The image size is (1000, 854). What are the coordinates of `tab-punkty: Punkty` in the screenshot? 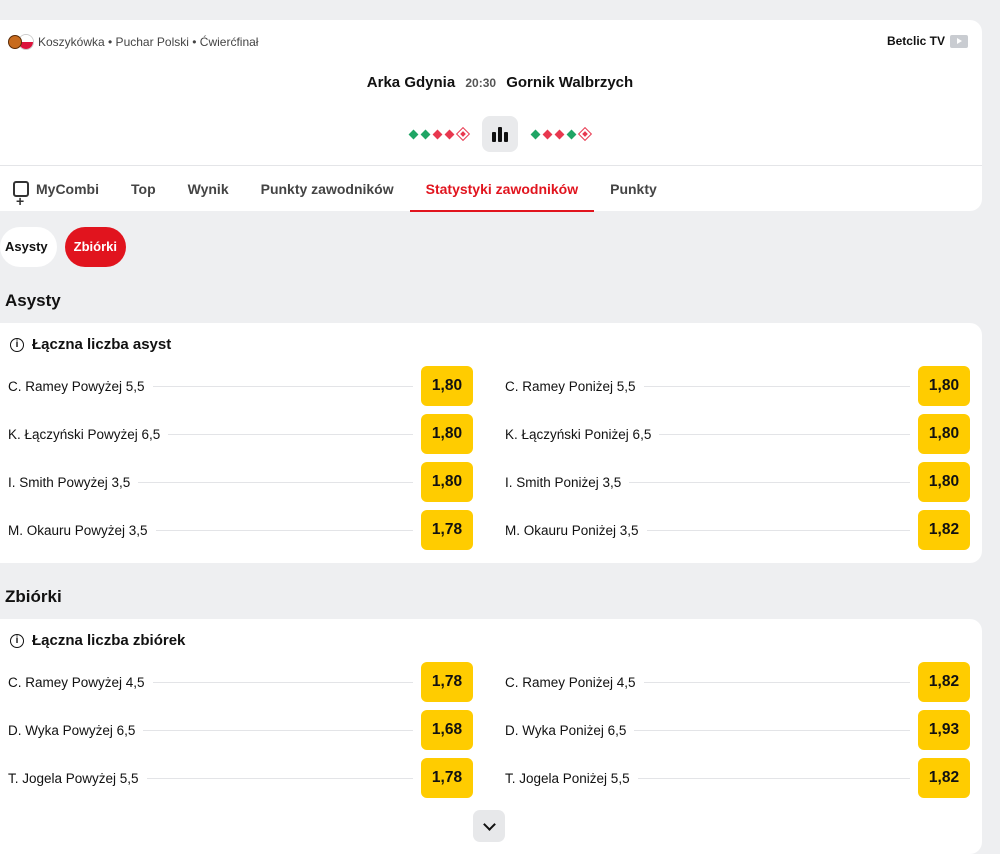 It's located at (633, 189).